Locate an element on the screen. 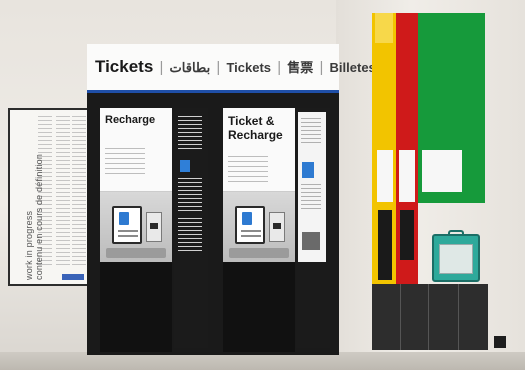  notice-vertical-line1: work in progress is located at coordinates (29, 245).